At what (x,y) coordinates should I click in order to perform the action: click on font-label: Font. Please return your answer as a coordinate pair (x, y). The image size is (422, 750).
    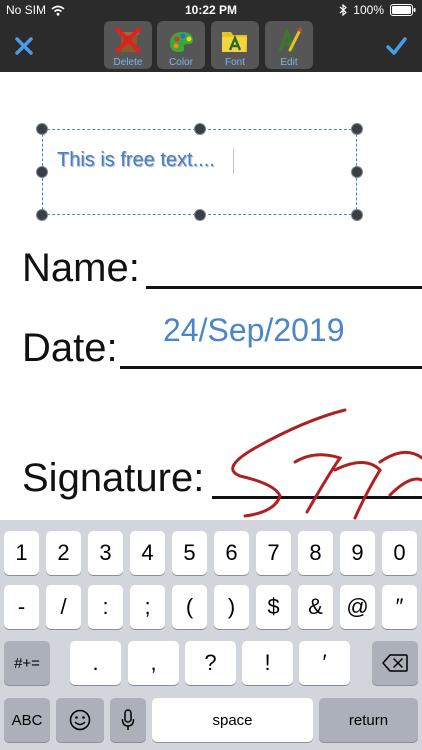
    Looking at the image, I should click on (234, 62).